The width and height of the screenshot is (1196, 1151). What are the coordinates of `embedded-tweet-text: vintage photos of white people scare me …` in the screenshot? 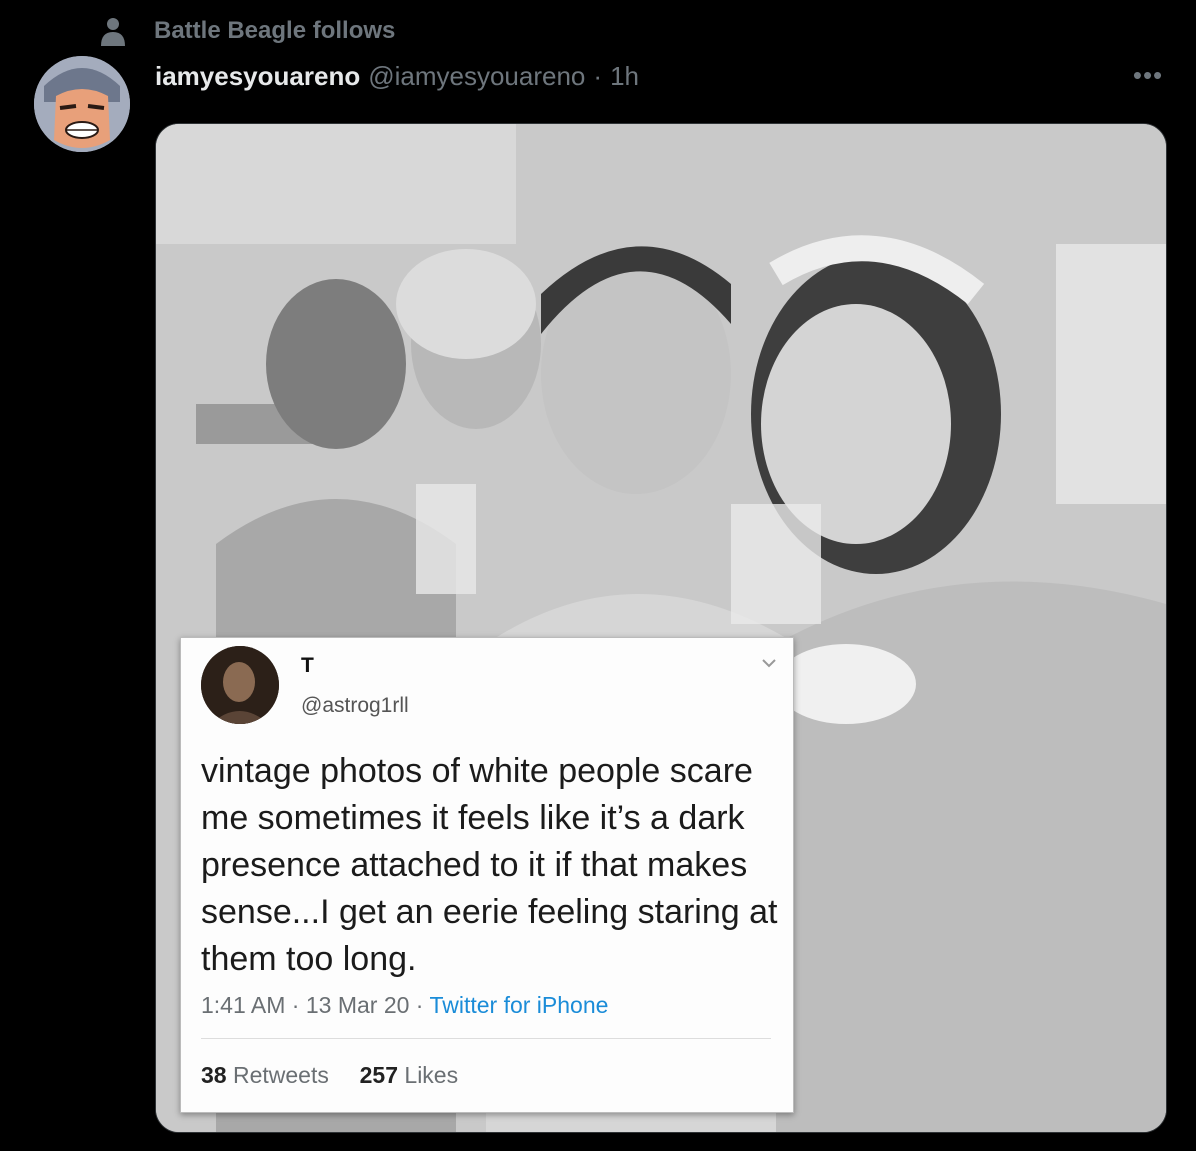 It's located at (489, 865).